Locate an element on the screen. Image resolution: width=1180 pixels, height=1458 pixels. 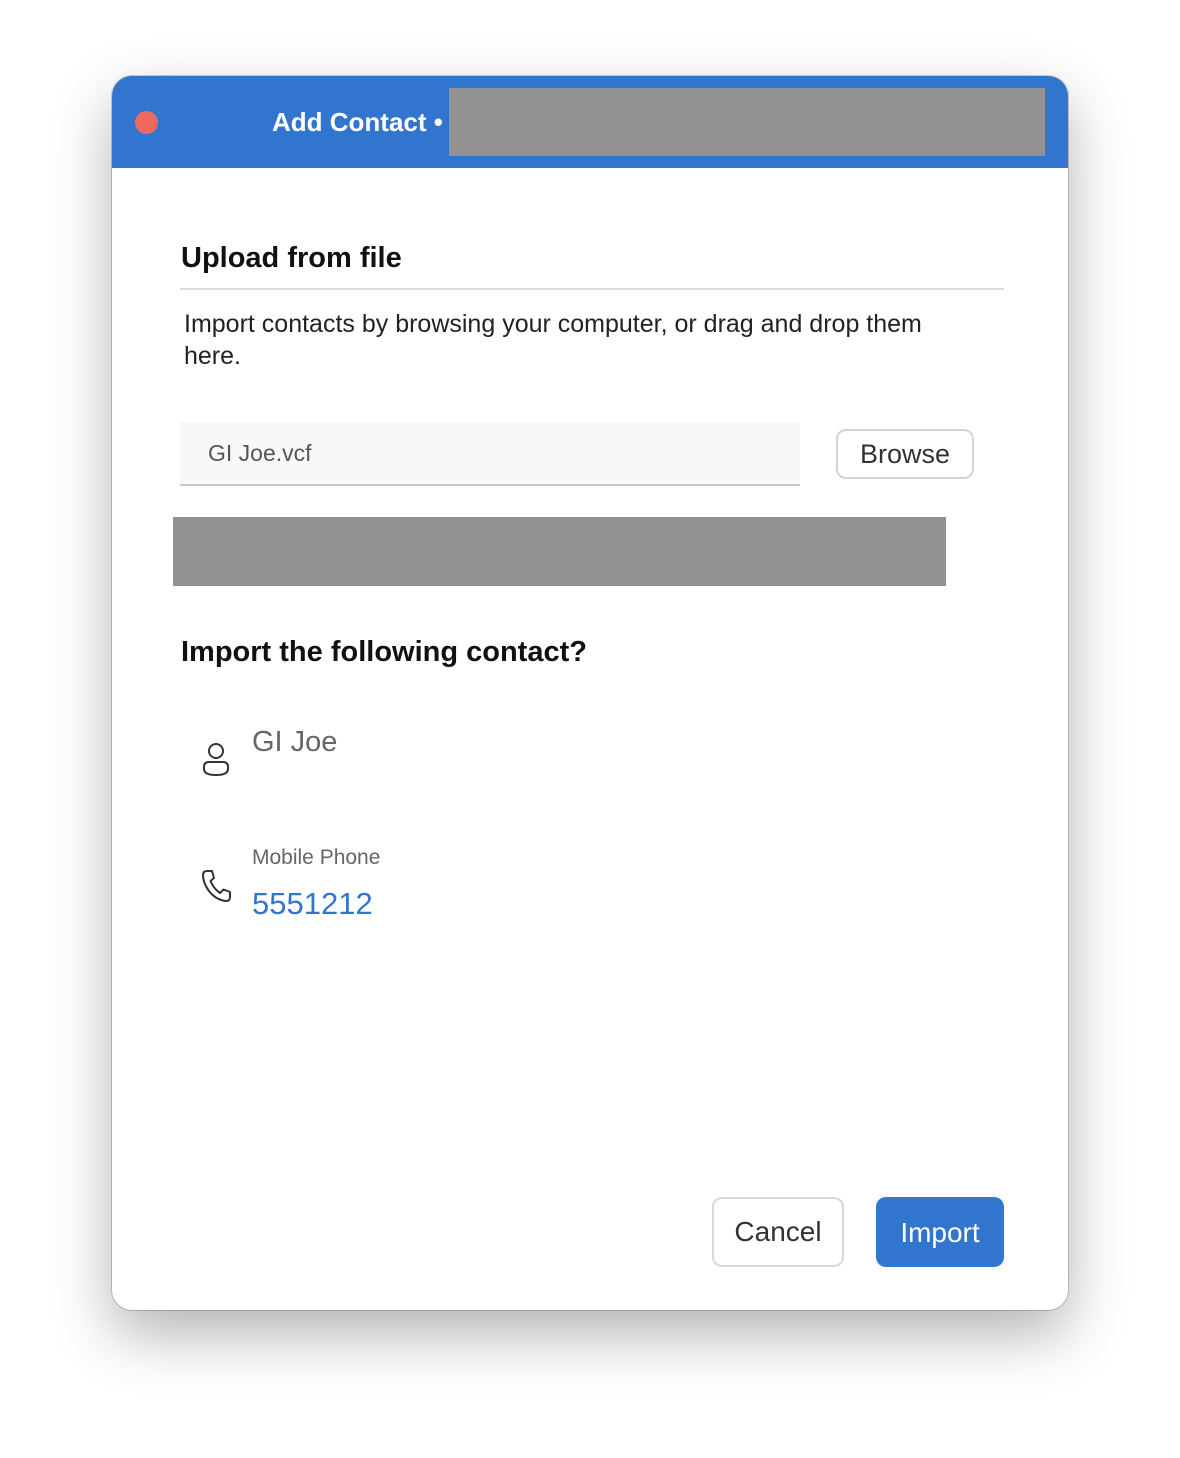
import-button: Import is located at coordinates (940, 1232).